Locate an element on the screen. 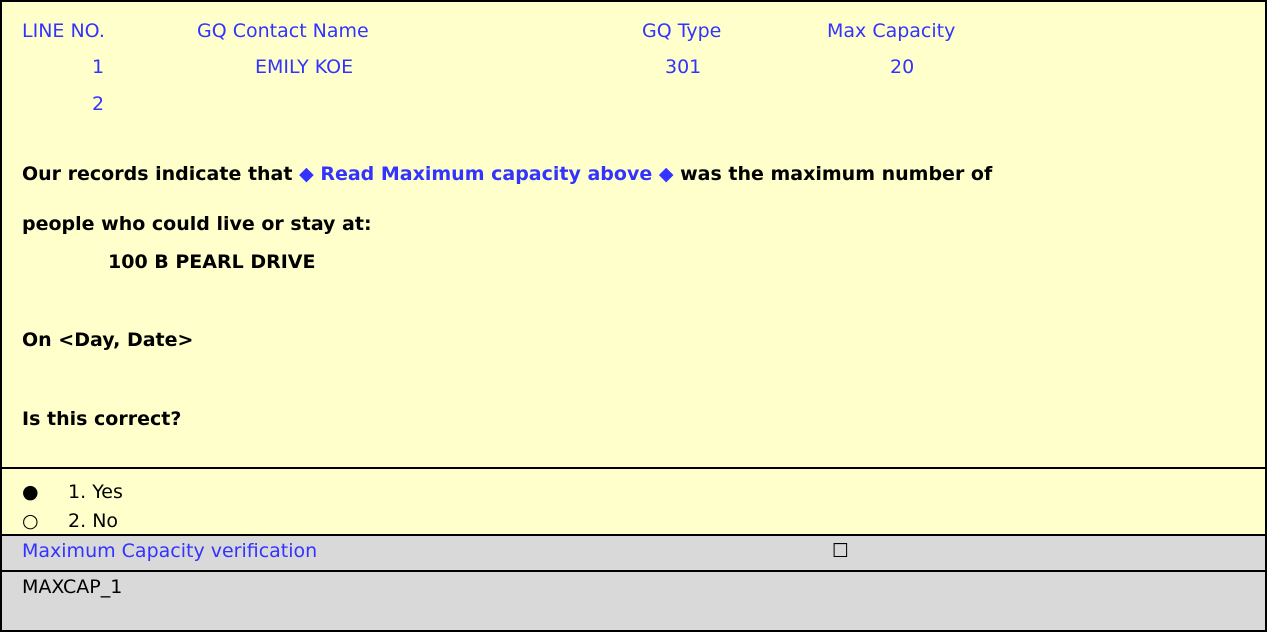  verification-checkbox: ☐ is located at coordinates (840, 551).